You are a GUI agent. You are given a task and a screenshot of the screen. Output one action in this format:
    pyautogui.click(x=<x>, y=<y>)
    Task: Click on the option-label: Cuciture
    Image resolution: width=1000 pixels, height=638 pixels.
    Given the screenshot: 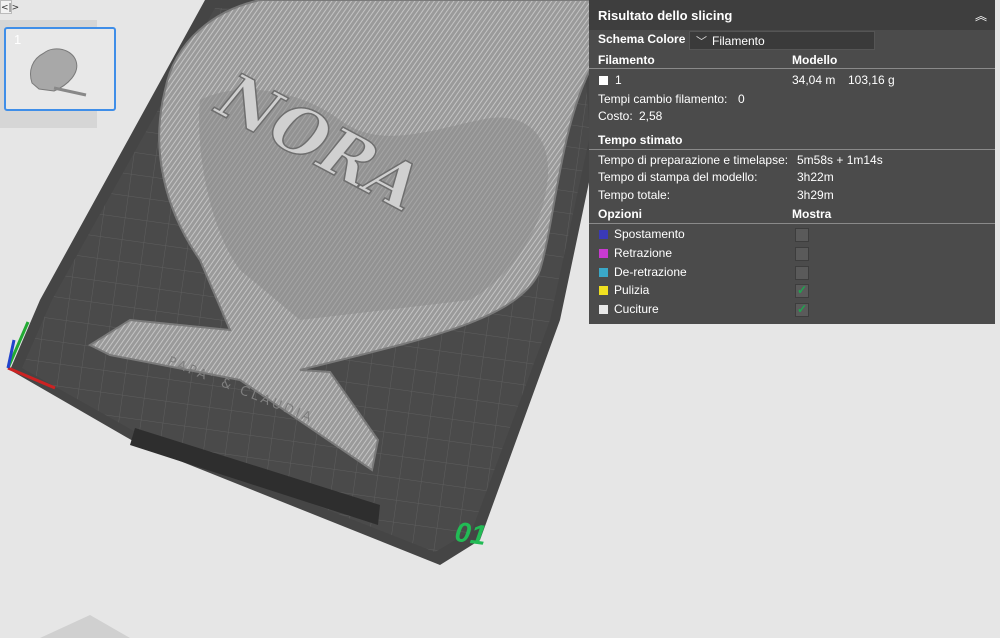 What is the action you would take?
    pyautogui.click(x=636, y=309)
    